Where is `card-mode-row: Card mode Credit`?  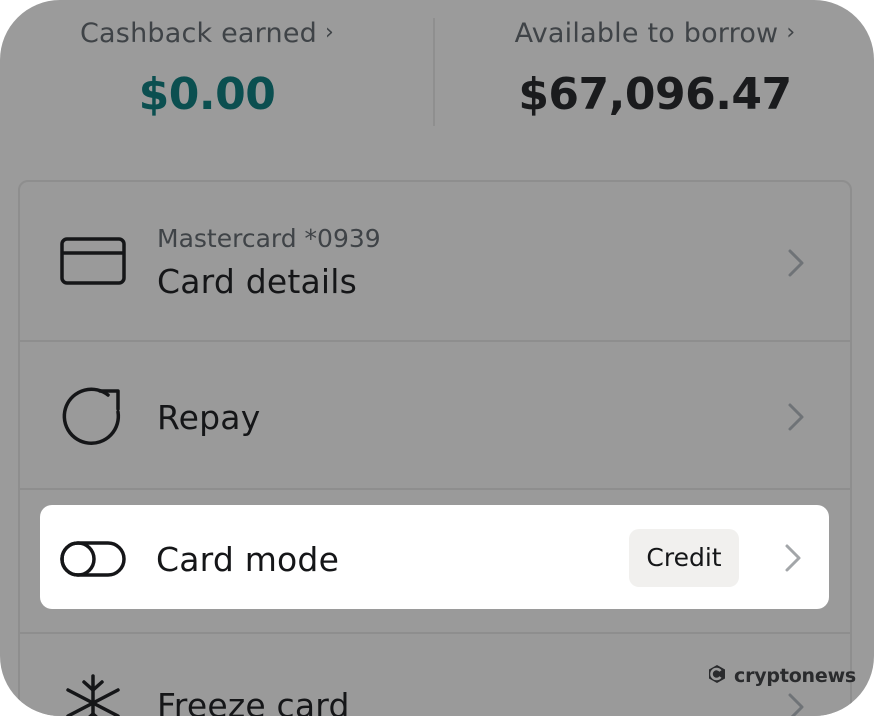
card-mode-row: Card mode Credit is located at coordinates (434, 557).